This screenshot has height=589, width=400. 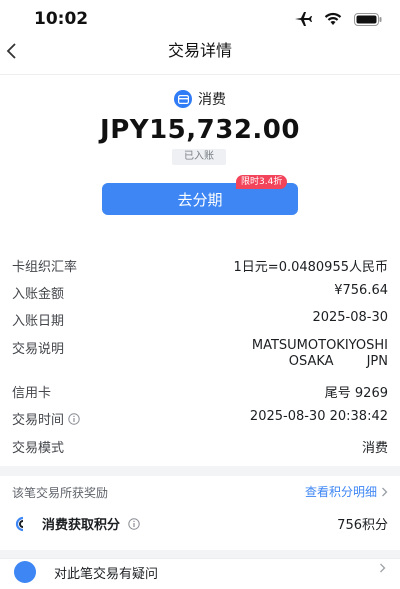 What do you see at coordinates (200, 524) in the screenshot?
I see `points-row: 消费获取积分 756积分` at bounding box center [200, 524].